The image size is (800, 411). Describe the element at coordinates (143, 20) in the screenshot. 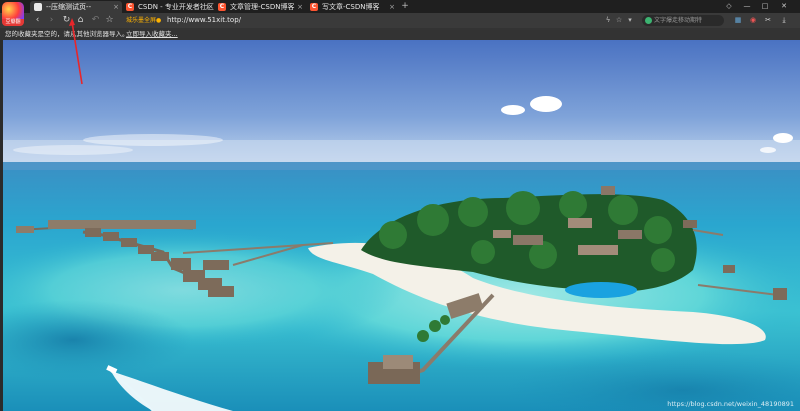

I see `security-flag: 城乐墨全屏●` at that location.